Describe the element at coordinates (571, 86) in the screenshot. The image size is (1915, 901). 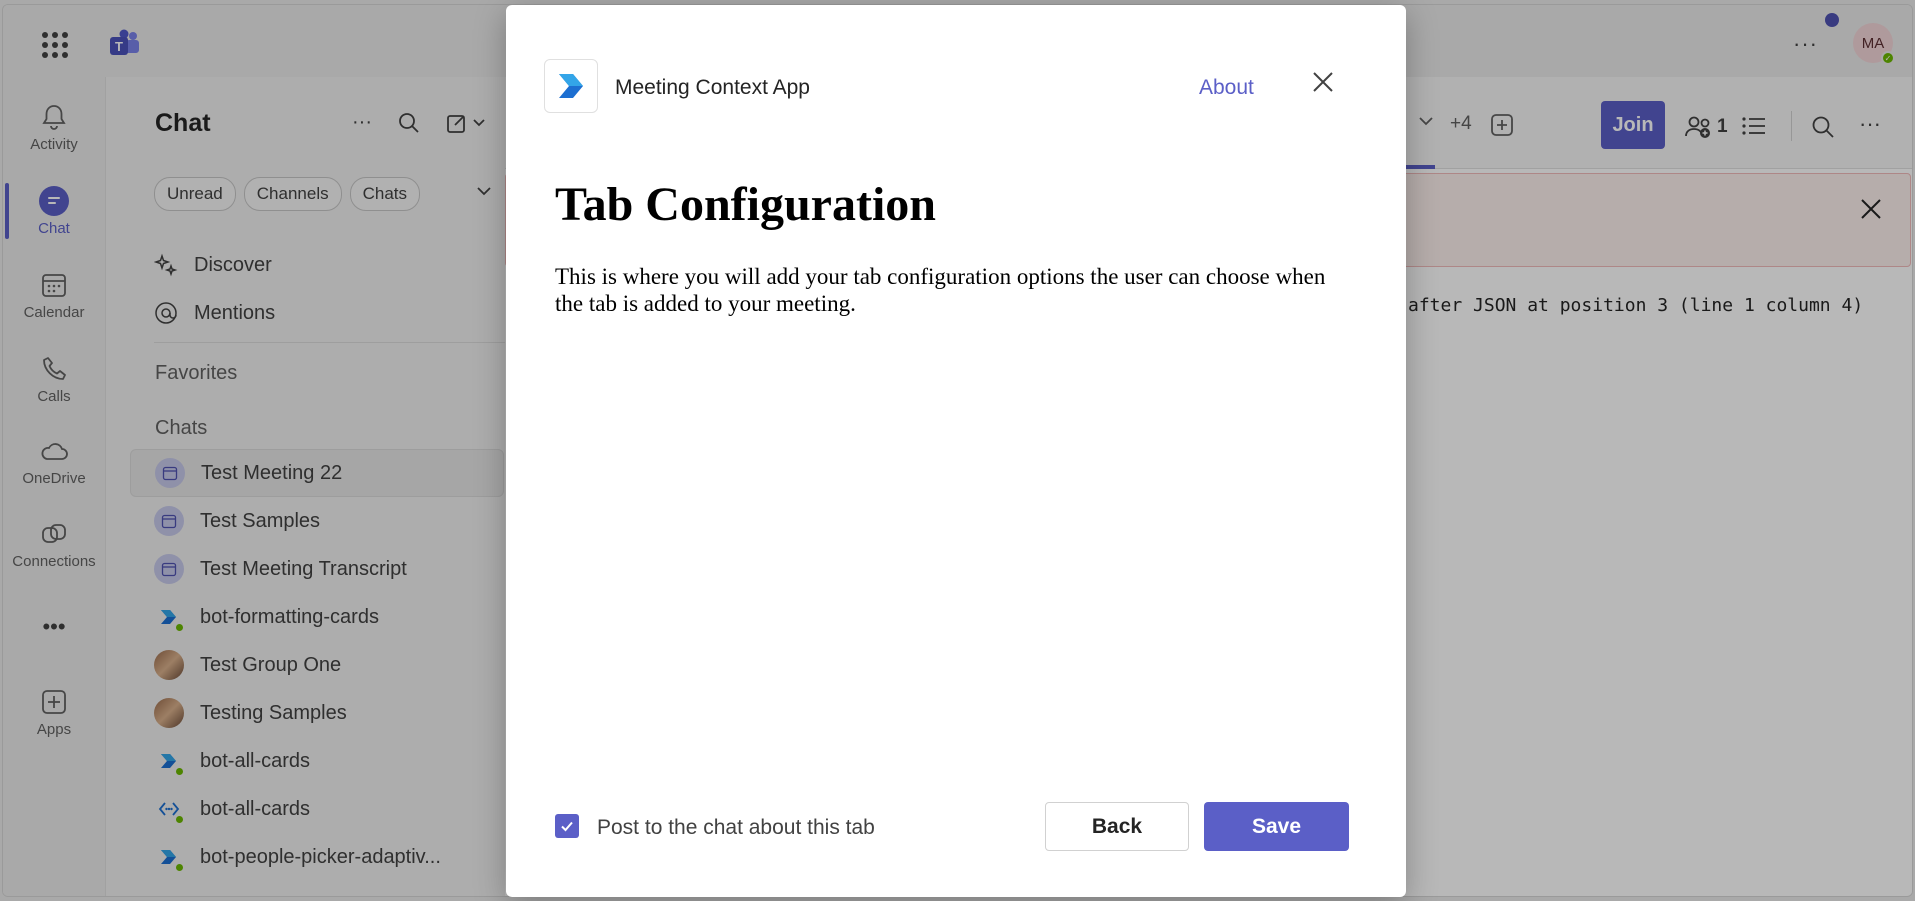
I see `app-logo-icon` at that location.